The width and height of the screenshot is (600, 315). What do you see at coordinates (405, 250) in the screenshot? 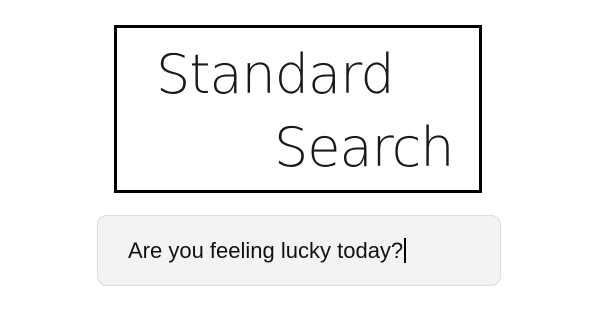
I see `text-caret` at bounding box center [405, 250].